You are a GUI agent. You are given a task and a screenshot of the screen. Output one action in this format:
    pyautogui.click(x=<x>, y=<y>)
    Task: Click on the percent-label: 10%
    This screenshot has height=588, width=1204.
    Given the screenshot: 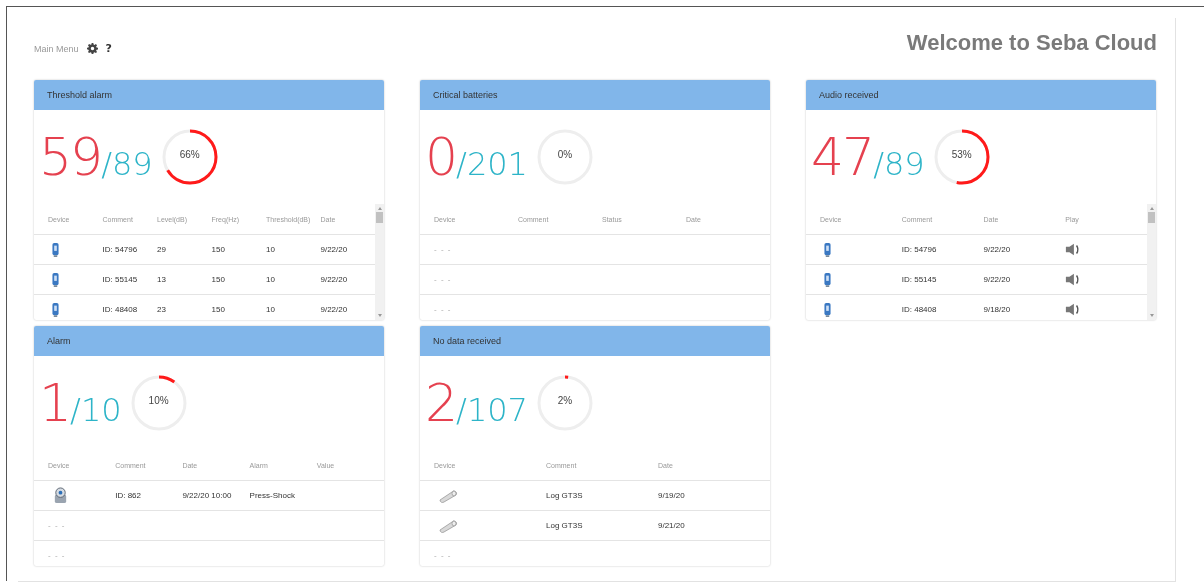 What is the action you would take?
    pyautogui.click(x=158, y=400)
    